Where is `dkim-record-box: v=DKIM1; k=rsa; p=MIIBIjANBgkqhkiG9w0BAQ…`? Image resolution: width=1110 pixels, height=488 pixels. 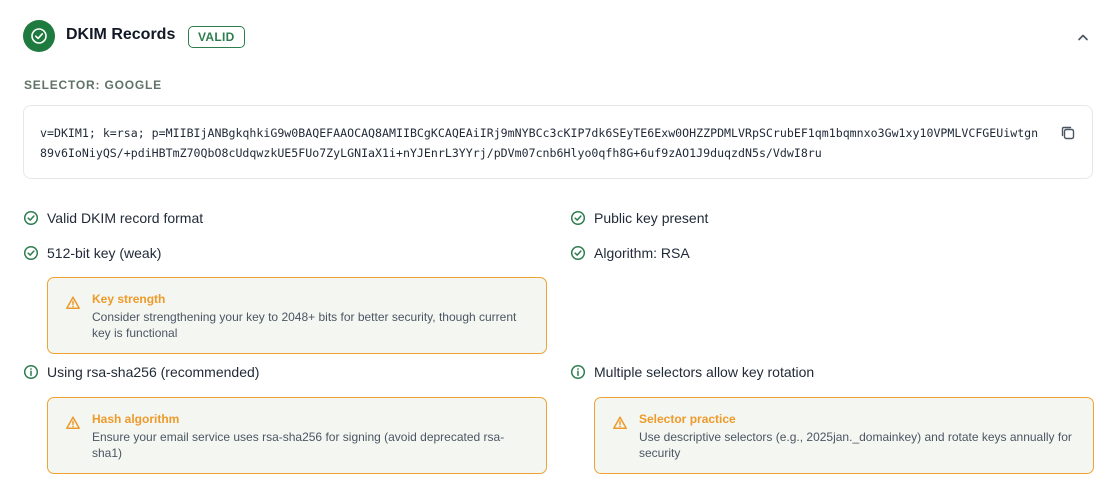 dkim-record-box: v=DKIM1; k=rsa; p=MIIBIjANBgkqhkiG9w0BAQ… is located at coordinates (558, 142).